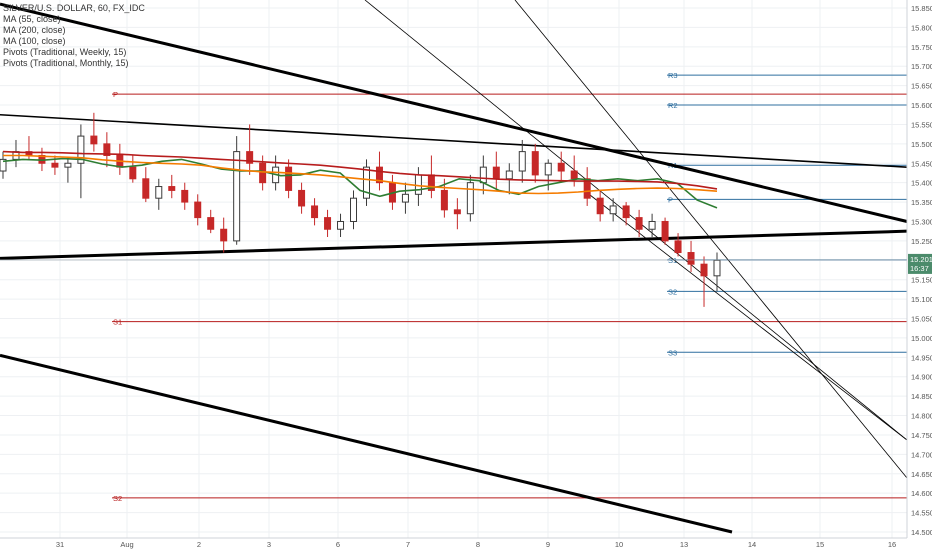 The width and height of the screenshot is (932, 550). Describe the element at coordinates (74, 19) in the screenshot. I see `legend-item: MA (55, close)` at that location.